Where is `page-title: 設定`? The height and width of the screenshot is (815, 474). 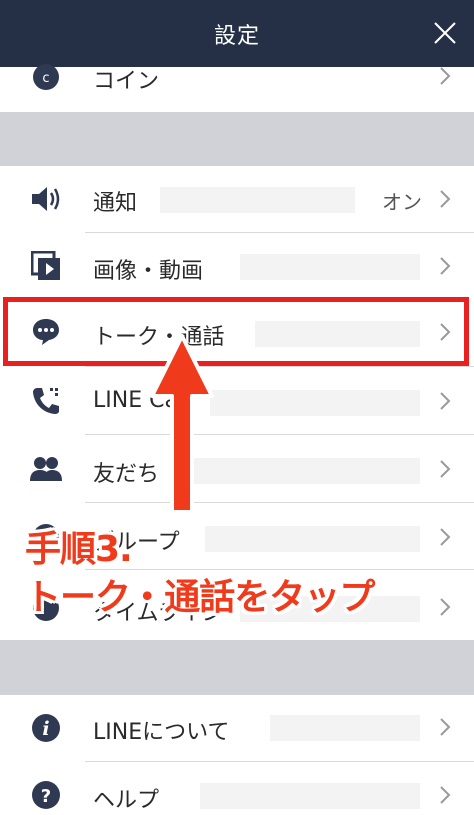 page-title: 設定 is located at coordinates (236, 36).